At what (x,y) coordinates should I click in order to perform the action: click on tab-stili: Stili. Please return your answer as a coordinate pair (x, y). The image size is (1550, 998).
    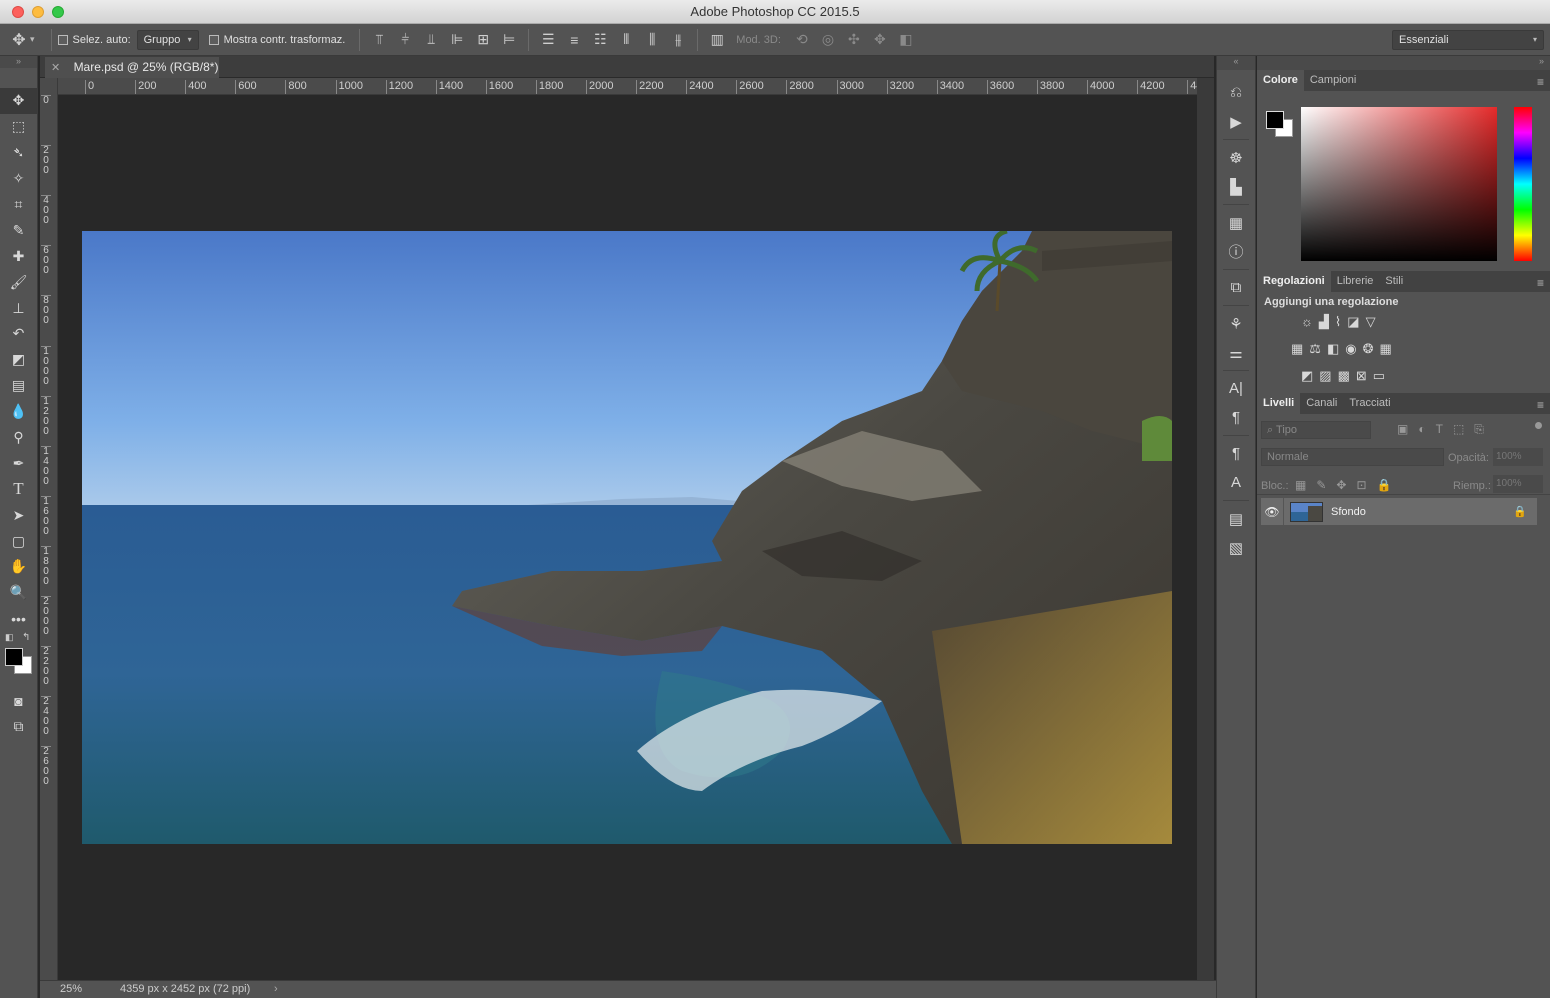
    Looking at the image, I should click on (1394, 281).